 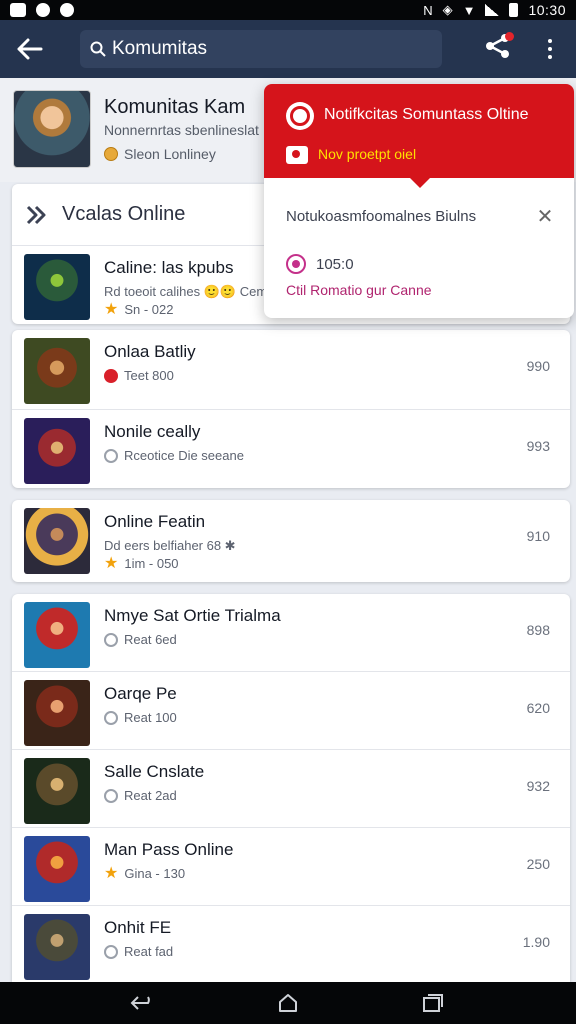 What do you see at coordinates (509, 36) in the screenshot?
I see `share-notification-dot` at bounding box center [509, 36].